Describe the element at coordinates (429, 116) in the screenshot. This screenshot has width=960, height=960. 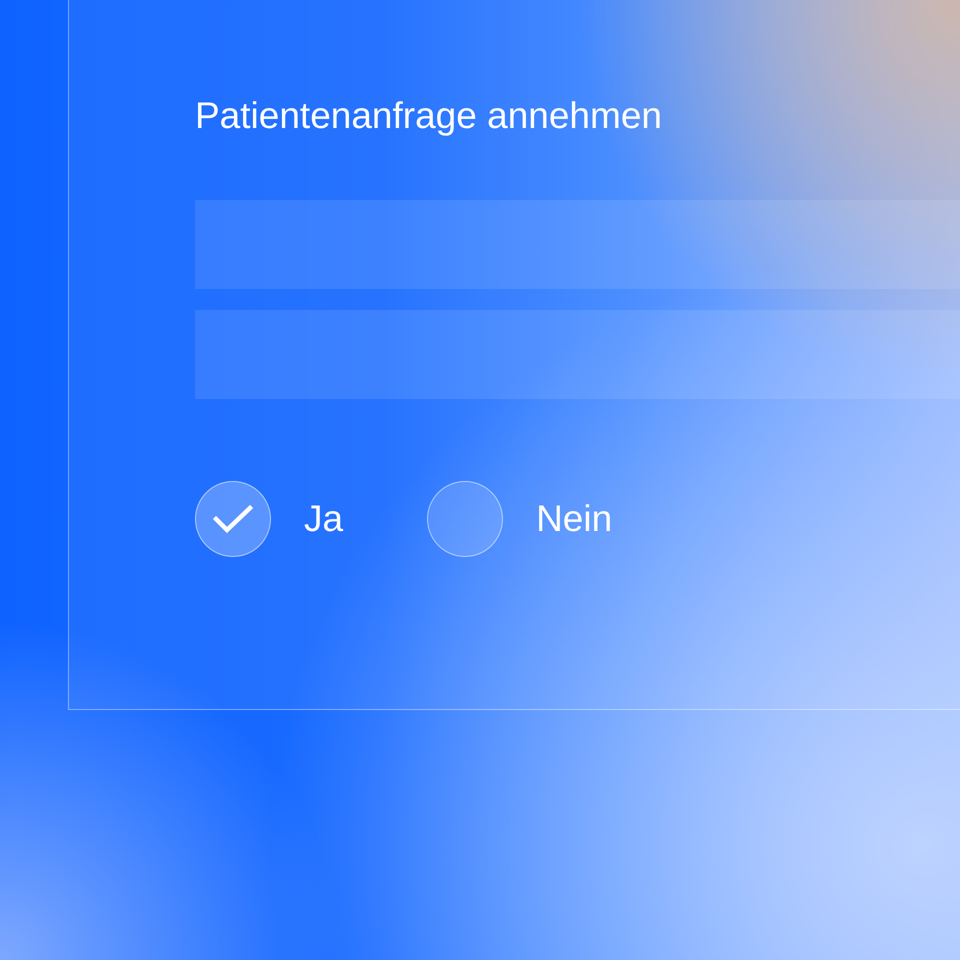
I see `form-title: Patientenanfrage annehmen` at that location.